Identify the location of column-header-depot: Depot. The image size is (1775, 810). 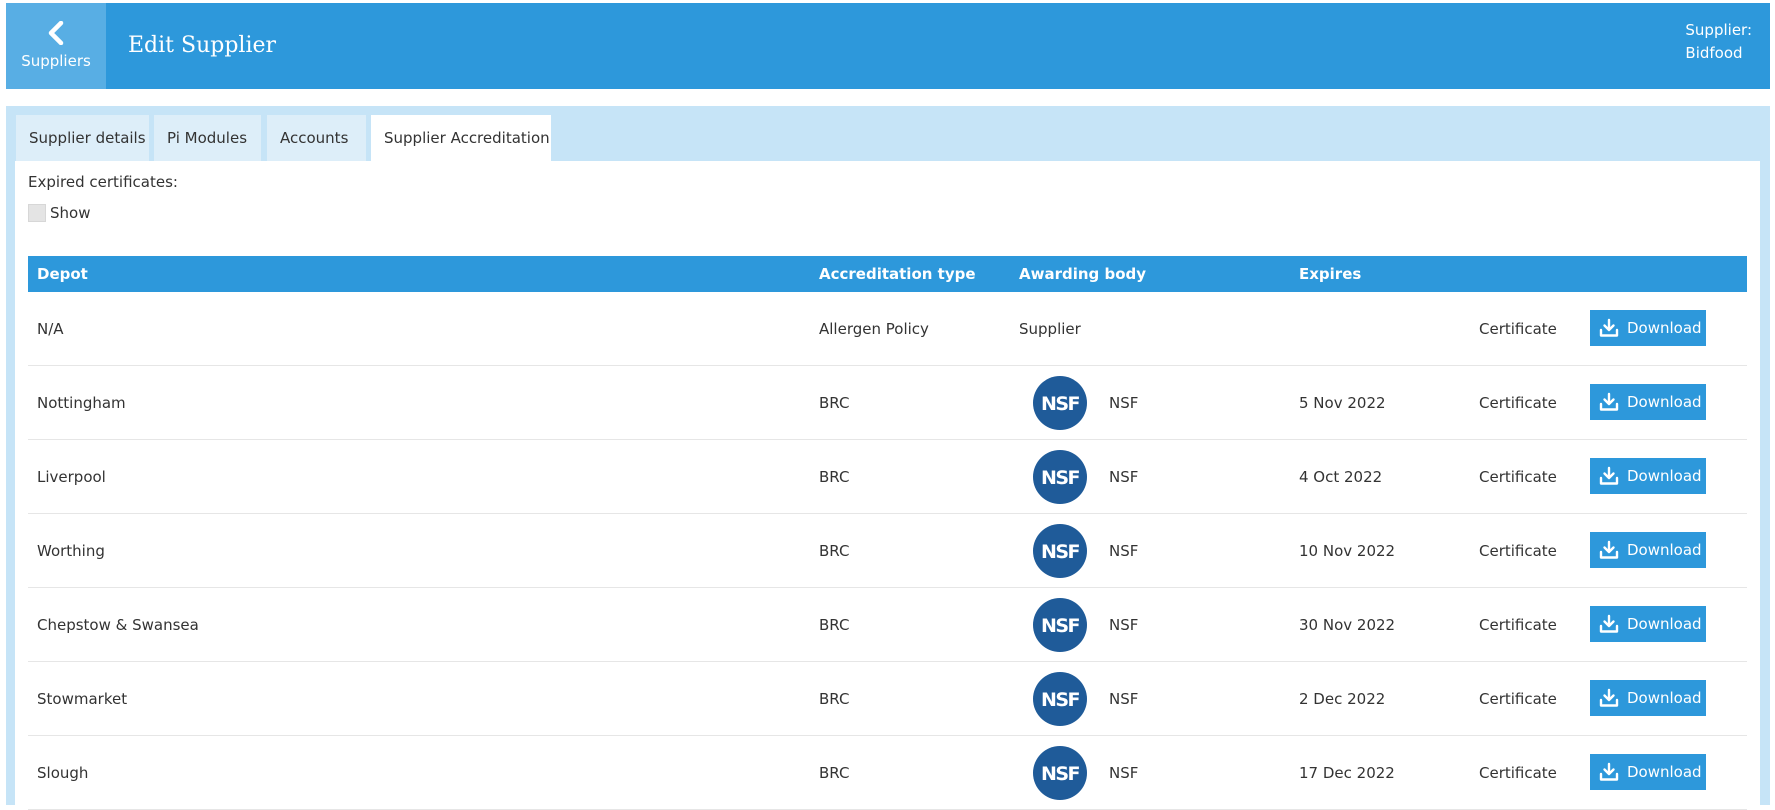
(62, 274).